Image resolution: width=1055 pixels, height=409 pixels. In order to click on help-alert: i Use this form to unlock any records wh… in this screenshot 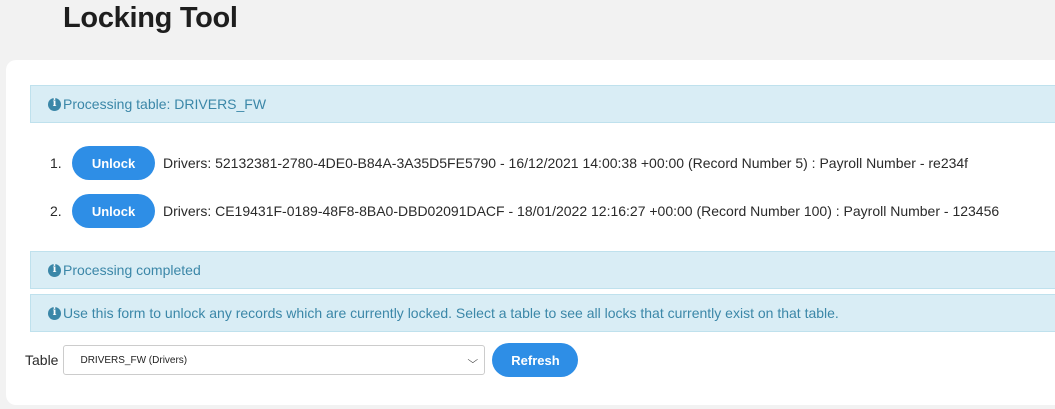, I will do `click(542, 313)`.